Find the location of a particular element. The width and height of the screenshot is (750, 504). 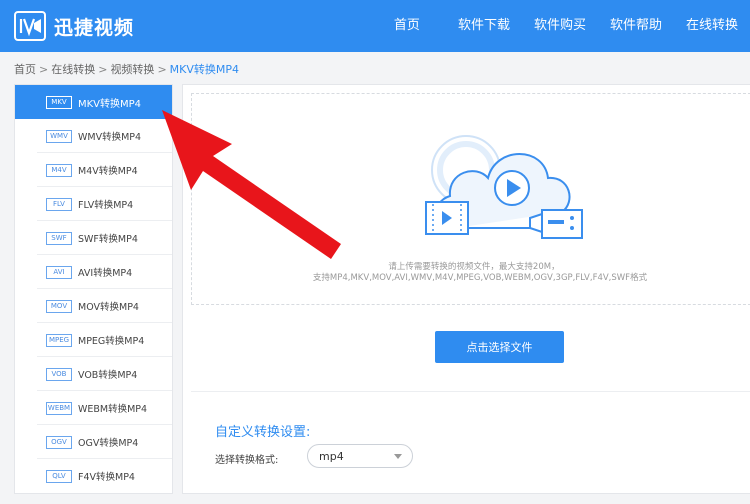

nav-home: 首页 is located at coordinates (413, 26).